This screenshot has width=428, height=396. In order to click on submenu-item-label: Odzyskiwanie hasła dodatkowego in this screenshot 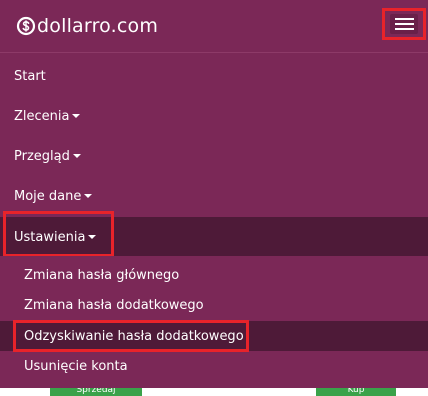, I will do `click(134, 336)`.